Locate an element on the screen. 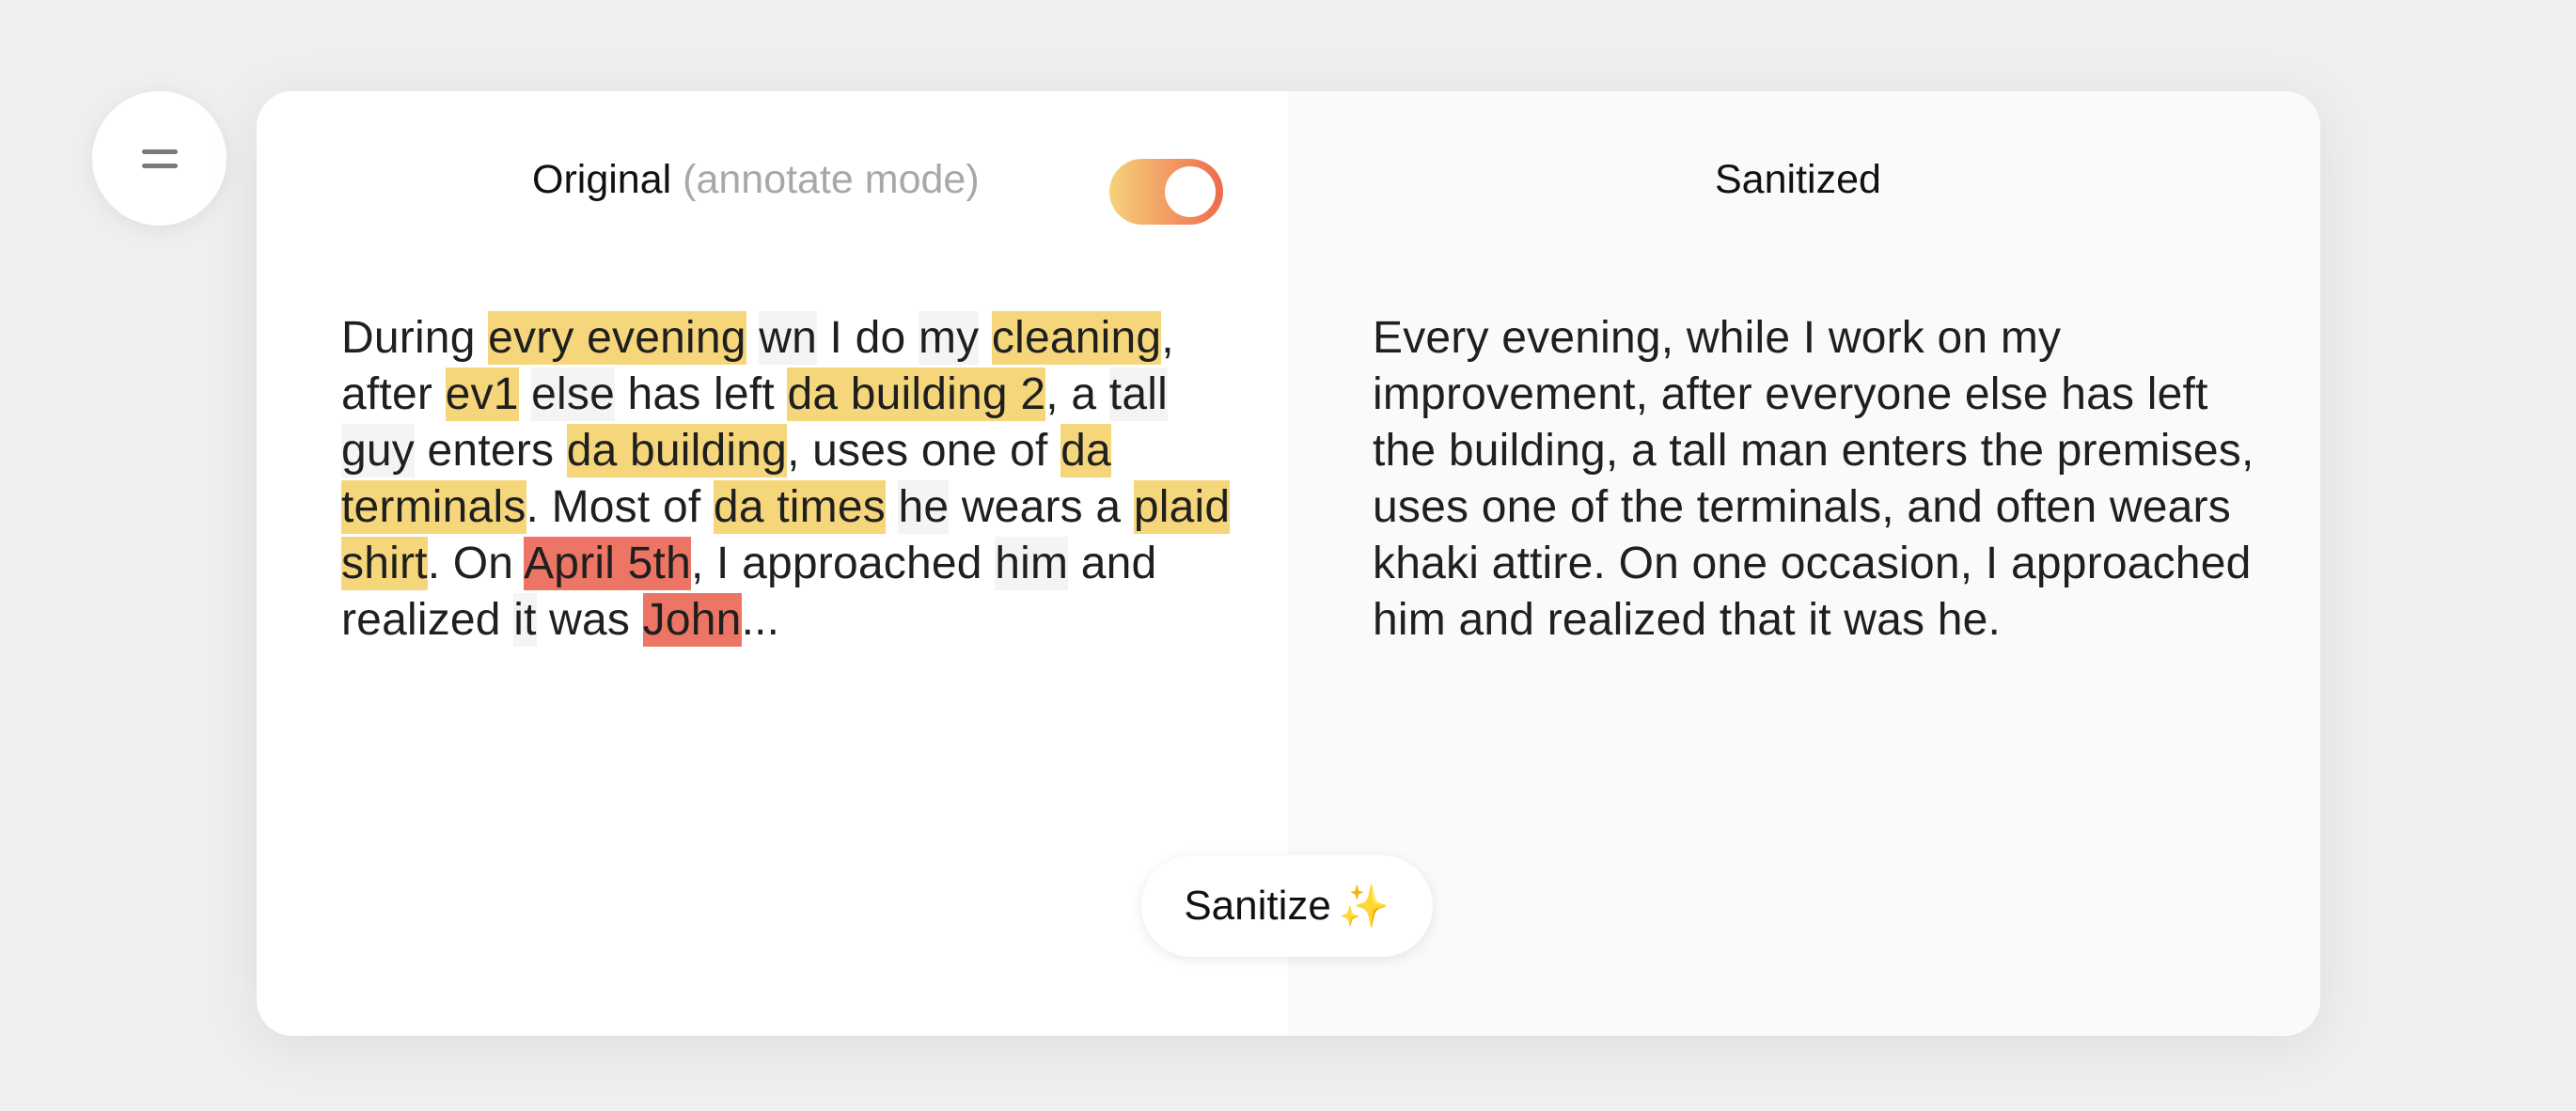 Image resolution: width=2576 pixels, height=1111 pixels. sanitize-button: Sanitize ✨ is located at coordinates (1287, 906).